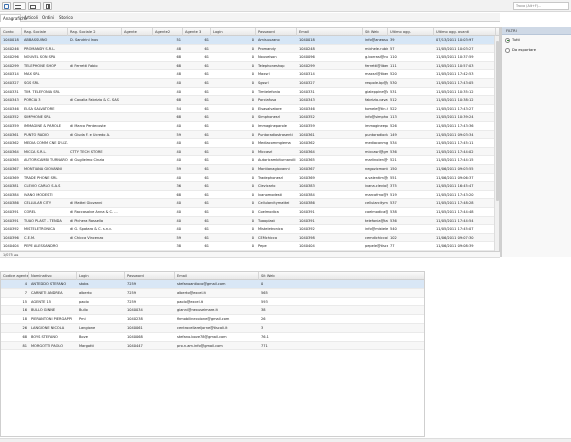 This screenshot has height=442, width=571. I want to click on filter-option-da-esportare: Da esportare, so click(536, 50).